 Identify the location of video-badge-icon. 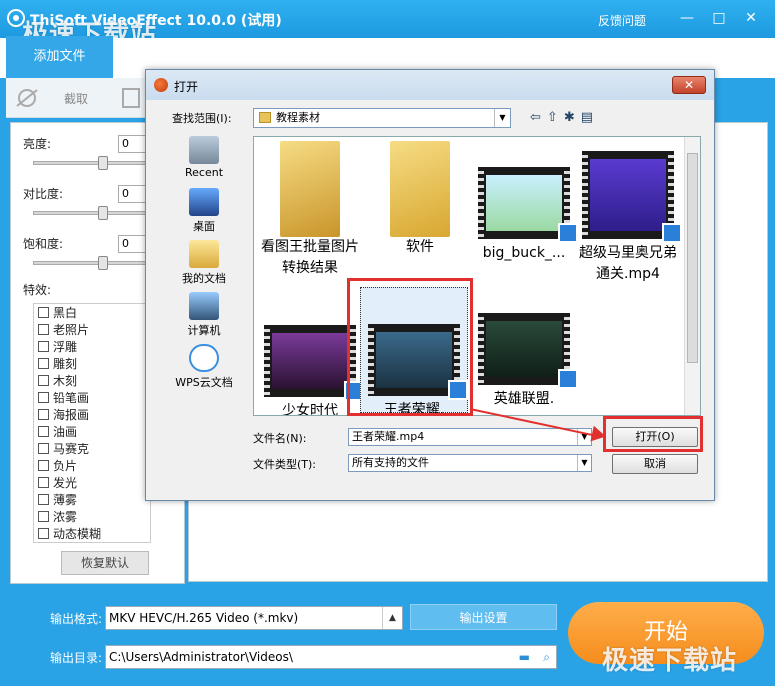
(568, 379).